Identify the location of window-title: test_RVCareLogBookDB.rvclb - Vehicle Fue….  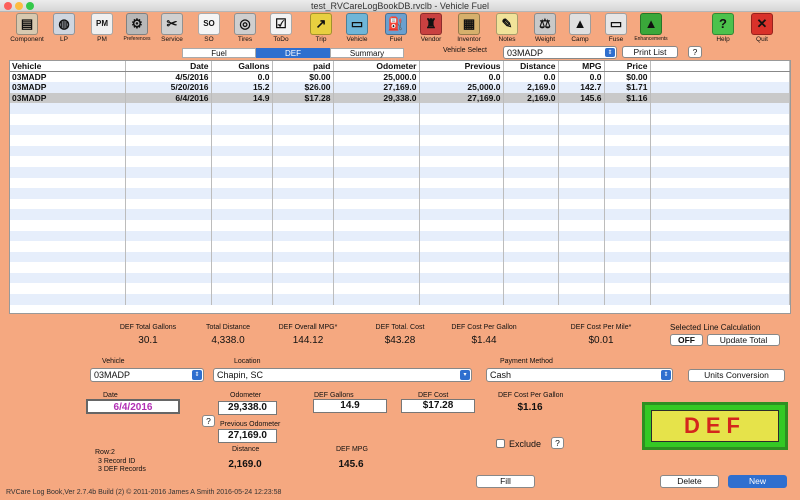
(400, 6).